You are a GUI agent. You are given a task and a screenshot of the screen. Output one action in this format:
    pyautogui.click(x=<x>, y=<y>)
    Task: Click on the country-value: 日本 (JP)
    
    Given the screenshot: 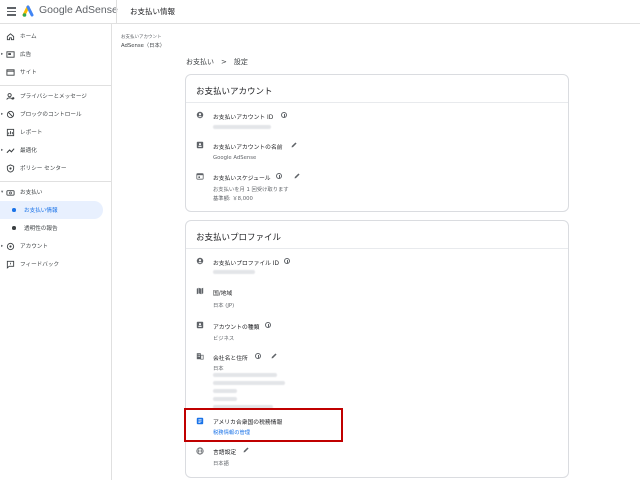 What is the action you would take?
    pyautogui.click(x=224, y=306)
    